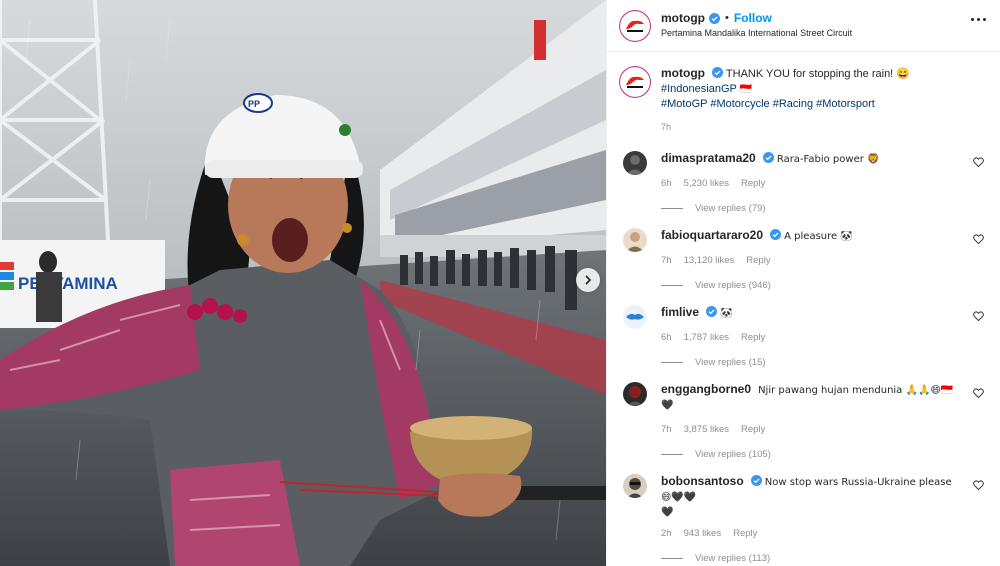  I want to click on next-image-button, so click(588, 280).